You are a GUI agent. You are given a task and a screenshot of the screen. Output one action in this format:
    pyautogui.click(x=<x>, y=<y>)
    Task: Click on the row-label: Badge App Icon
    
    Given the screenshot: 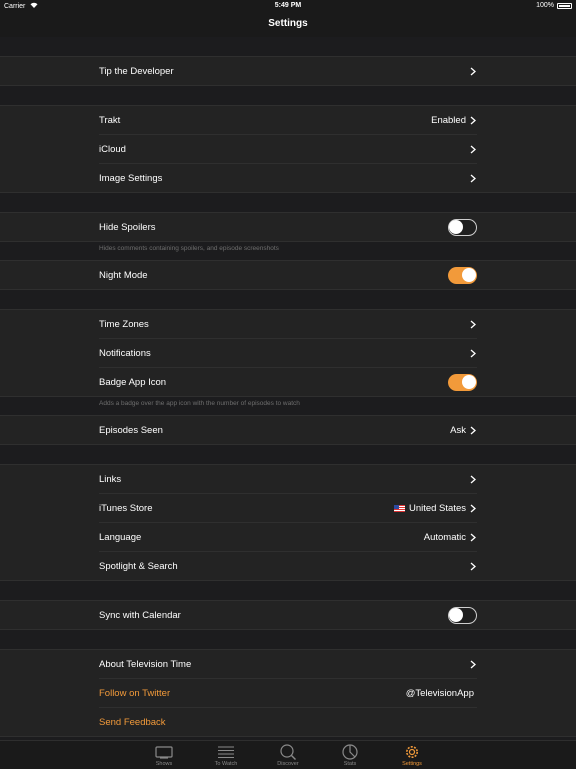 What is the action you would take?
    pyautogui.click(x=133, y=382)
    